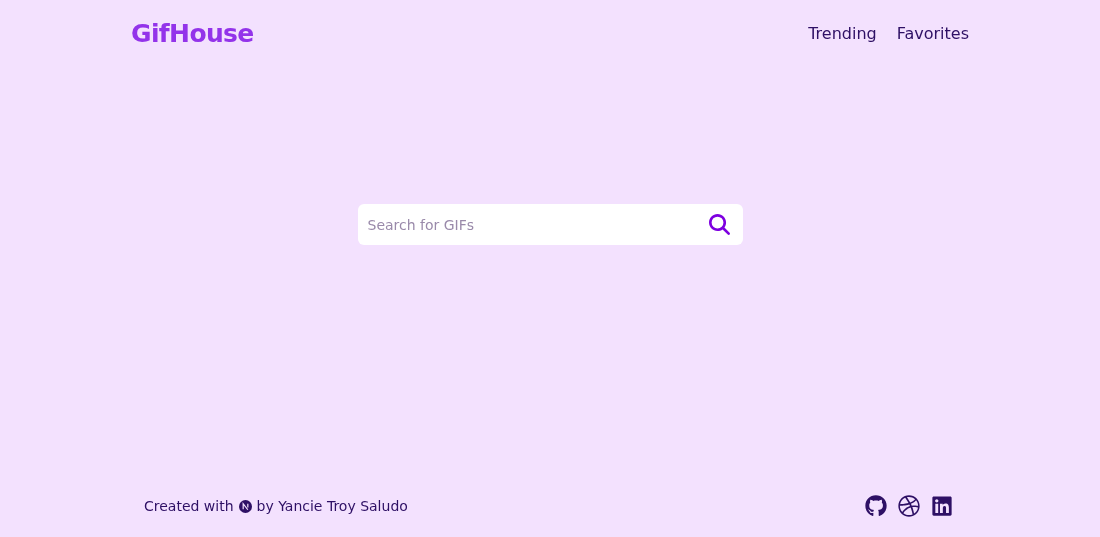 The width and height of the screenshot is (1100, 537). I want to click on logo: GifHouse, so click(192, 34).